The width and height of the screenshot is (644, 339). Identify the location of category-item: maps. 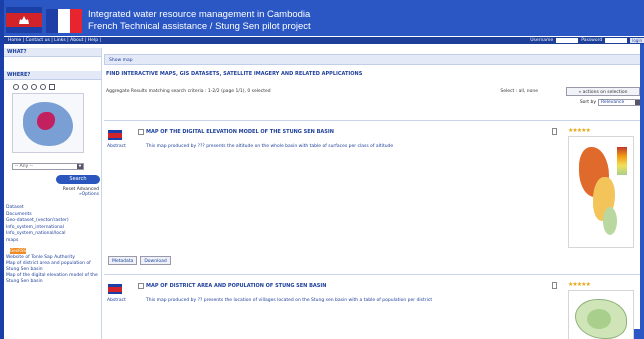
(53, 241).